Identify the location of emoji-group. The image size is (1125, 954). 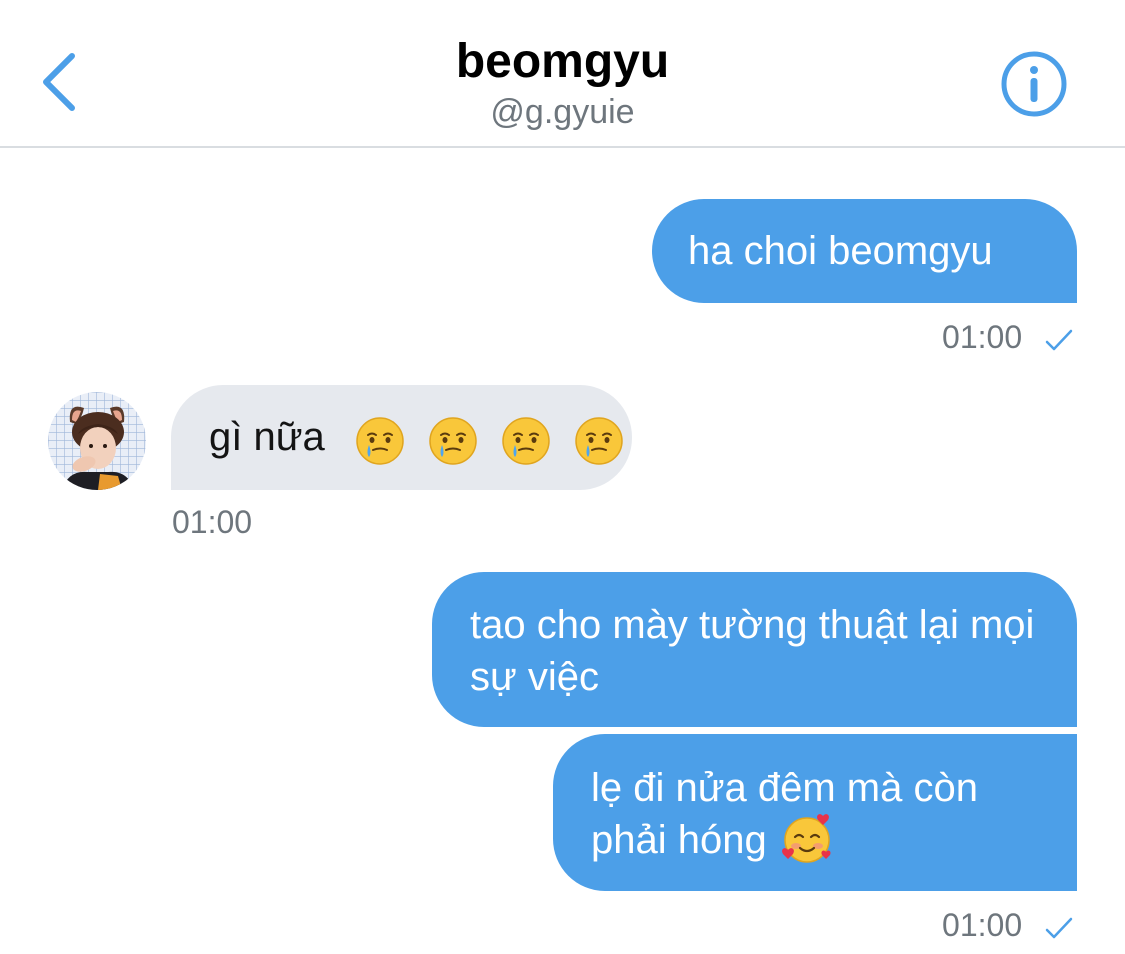
(484, 439).